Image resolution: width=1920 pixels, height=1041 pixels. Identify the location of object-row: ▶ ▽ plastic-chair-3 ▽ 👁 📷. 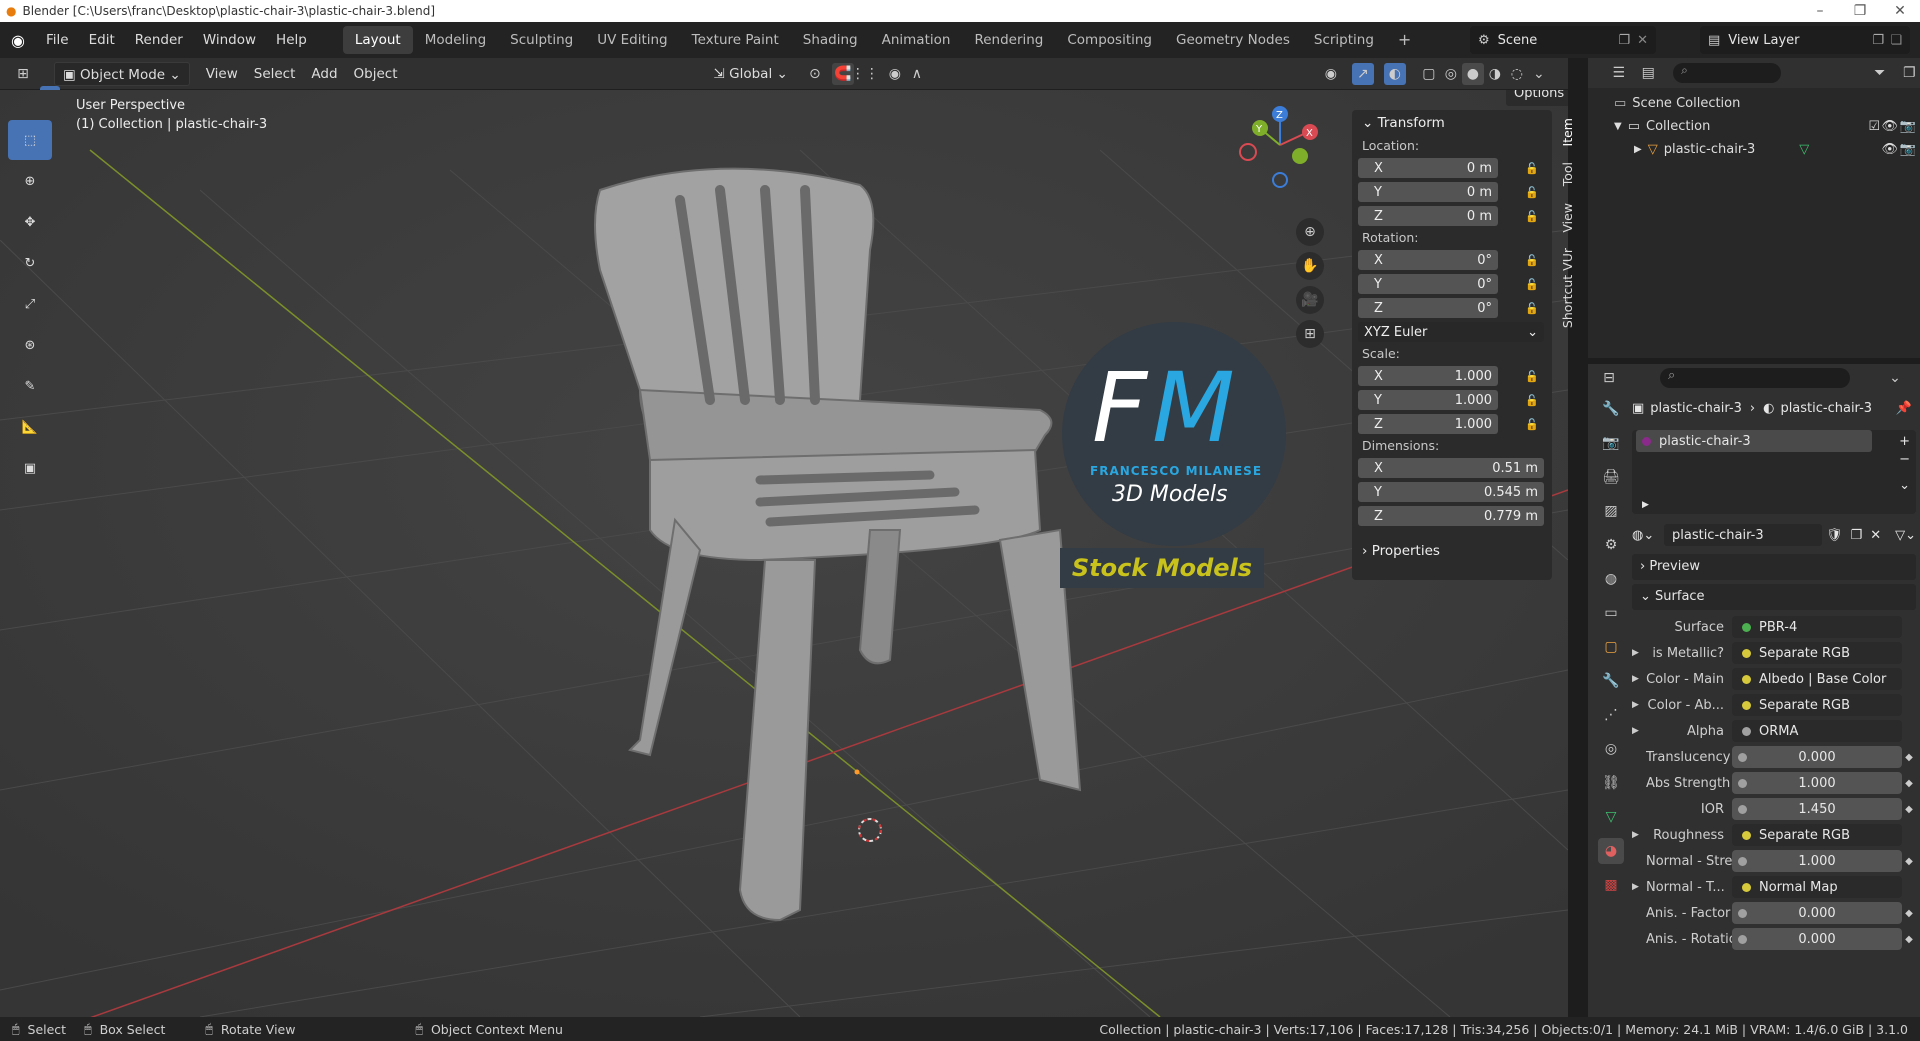
(1767, 149).